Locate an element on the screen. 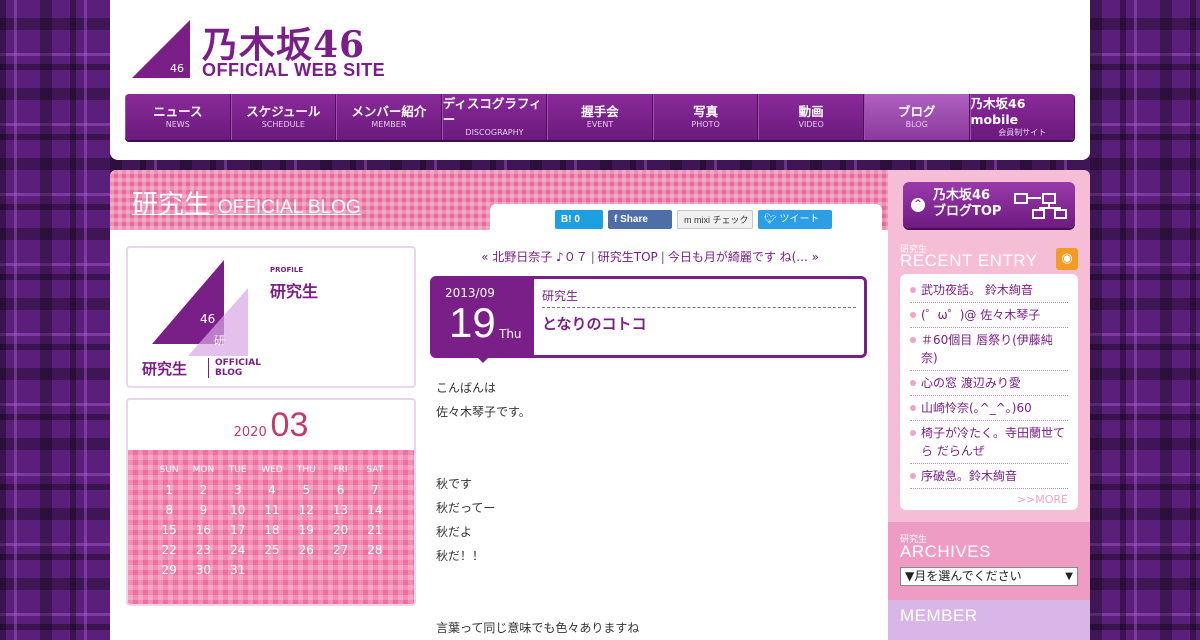  recent-entry-link: 椅子が冷たく。寺田蘭世てら だらんぜ is located at coordinates (989, 443).